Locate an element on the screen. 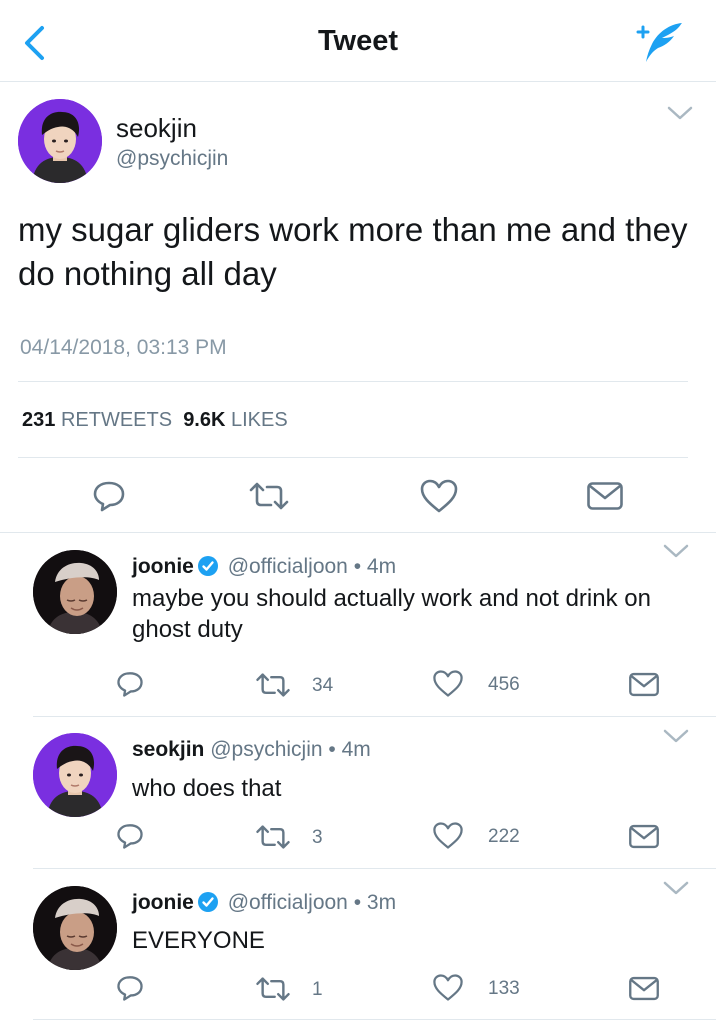  like-count: 133 is located at coordinates (504, 988).